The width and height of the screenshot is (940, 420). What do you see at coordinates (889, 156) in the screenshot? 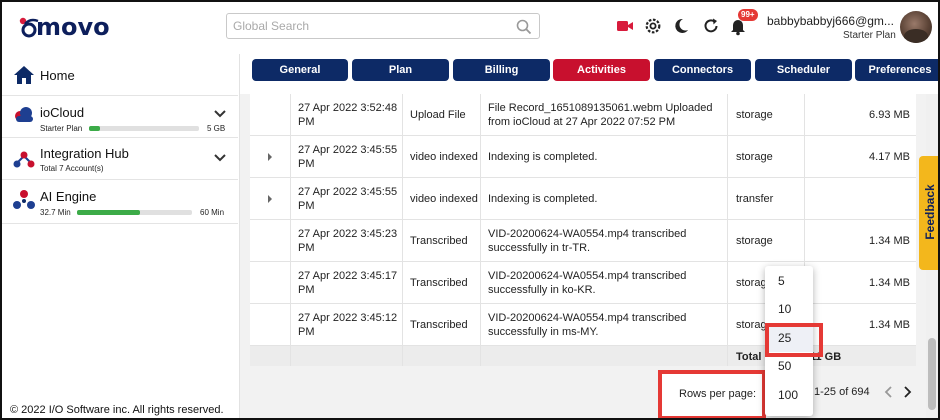
I see `cell-size: 4.17 MB` at bounding box center [889, 156].